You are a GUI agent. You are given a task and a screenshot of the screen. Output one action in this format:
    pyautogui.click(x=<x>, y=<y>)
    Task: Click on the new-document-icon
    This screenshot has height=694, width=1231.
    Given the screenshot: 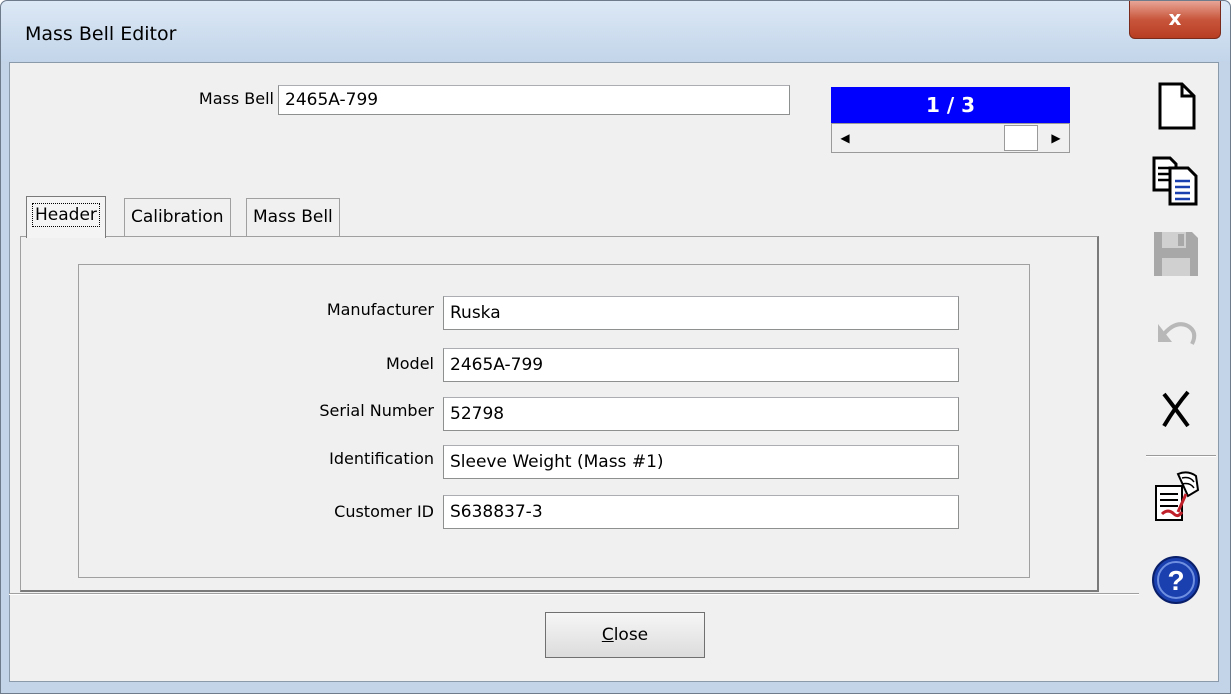 What is the action you would take?
    pyautogui.click(x=1177, y=106)
    